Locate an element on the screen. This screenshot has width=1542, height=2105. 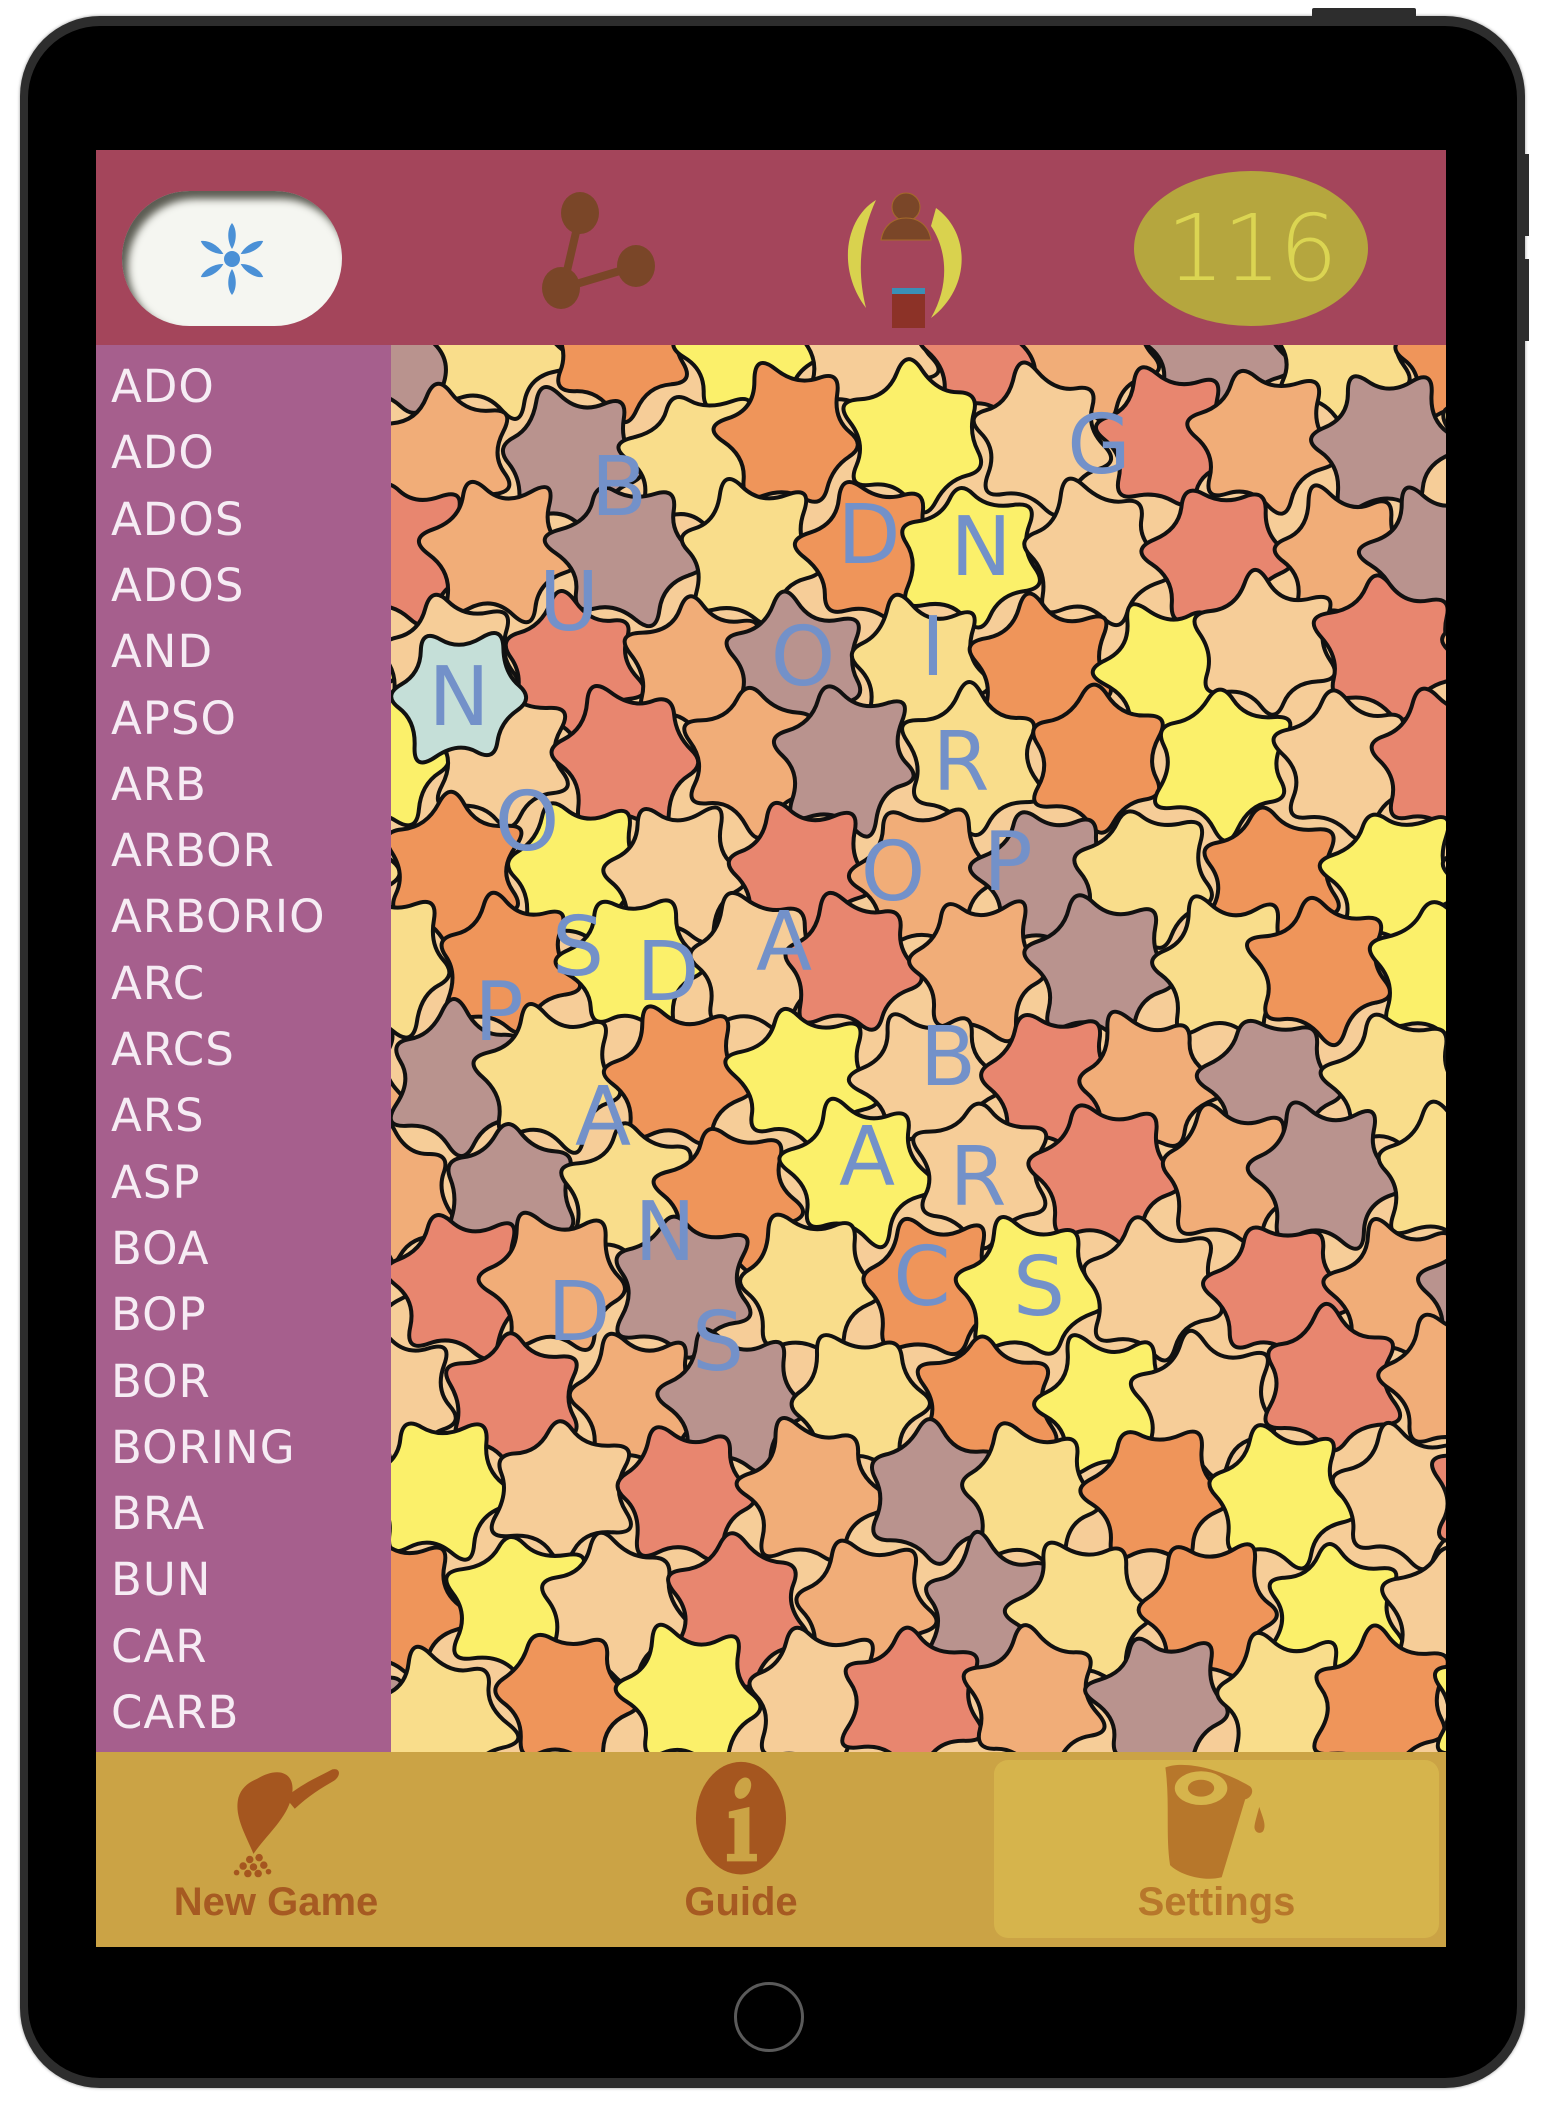
tab-settings: Settings is located at coordinates (1216, 1849).